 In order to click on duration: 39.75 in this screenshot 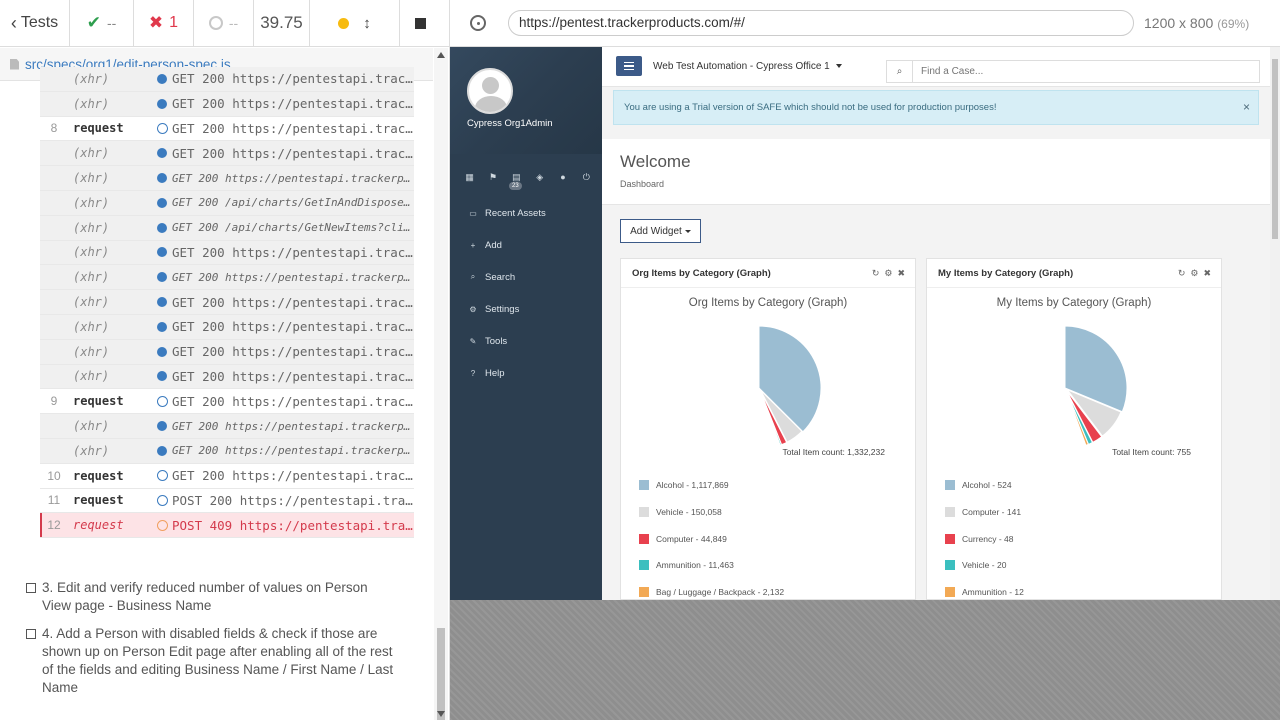, I will do `click(282, 23)`.